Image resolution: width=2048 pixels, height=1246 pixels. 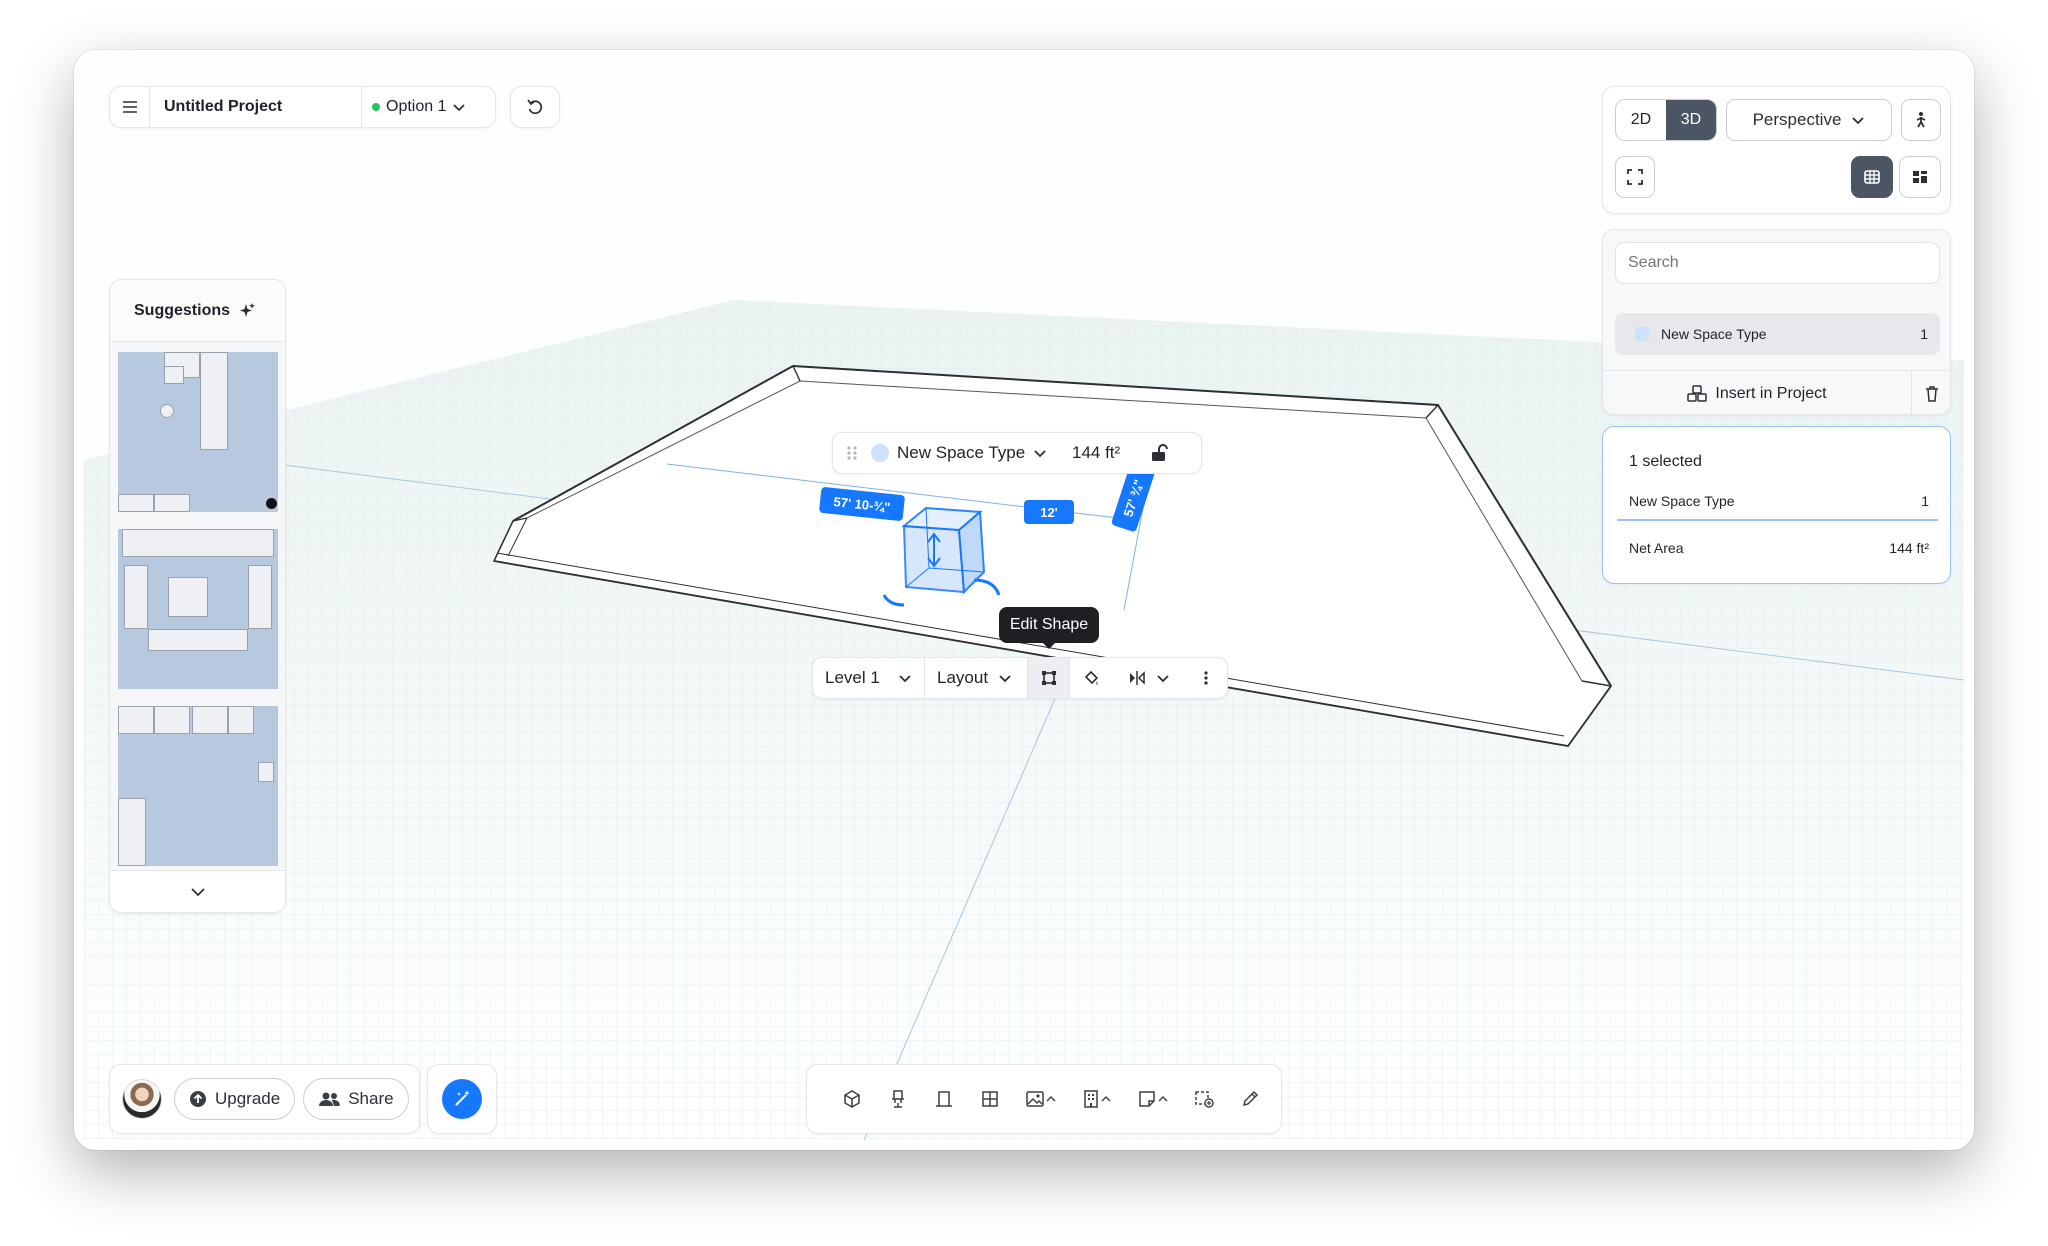 I want to click on space-type-toolbar: New Space Type 144 ft², so click(x=1017, y=453).